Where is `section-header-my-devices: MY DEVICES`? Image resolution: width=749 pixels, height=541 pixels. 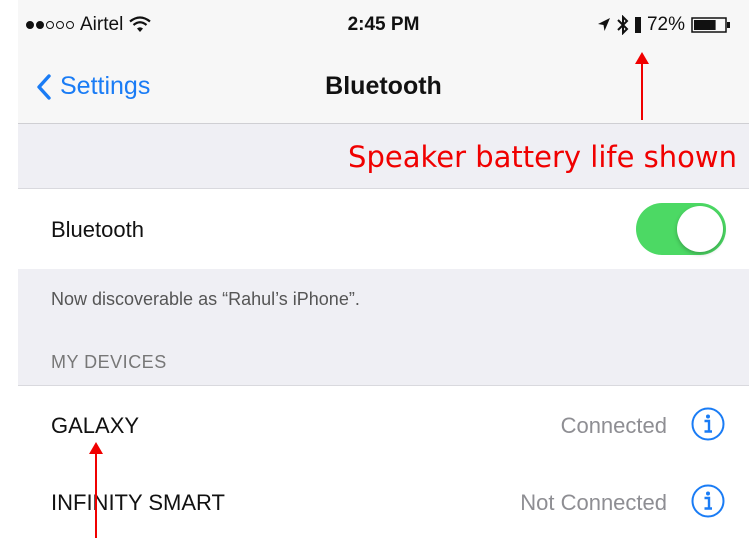
section-header-my-devices: MY DEVICES is located at coordinates (109, 362).